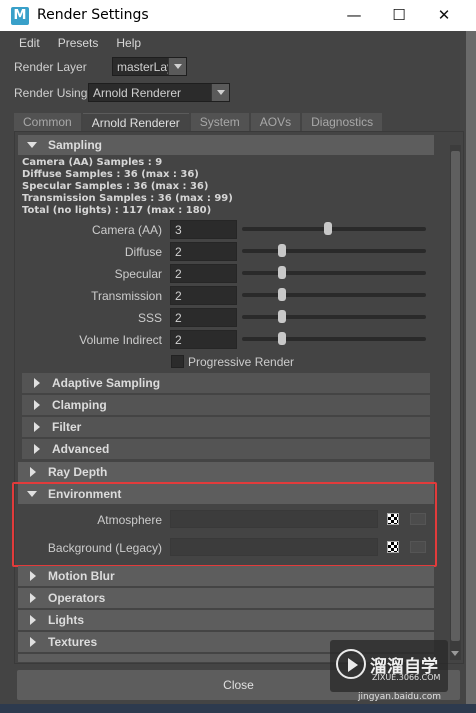 The width and height of the screenshot is (476, 713). What do you see at coordinates (334, 228) in the screenshot?
I see `camera-aa-slider` at bounding box center [334, 228].